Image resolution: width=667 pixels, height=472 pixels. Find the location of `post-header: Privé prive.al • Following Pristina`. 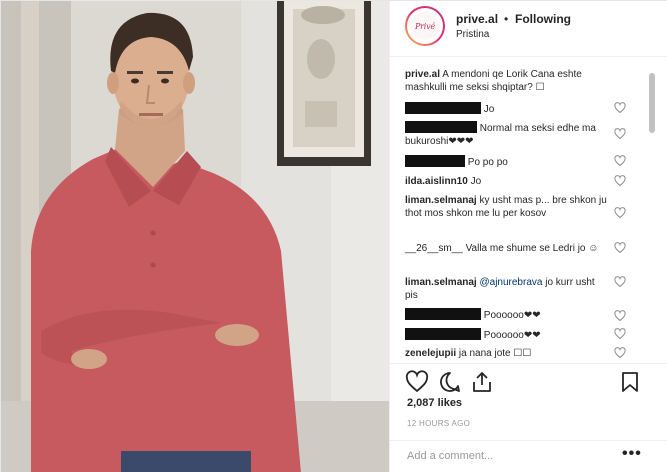

post-header: Privé prive.al • Following Pristina is located at coordinates (528, 29).